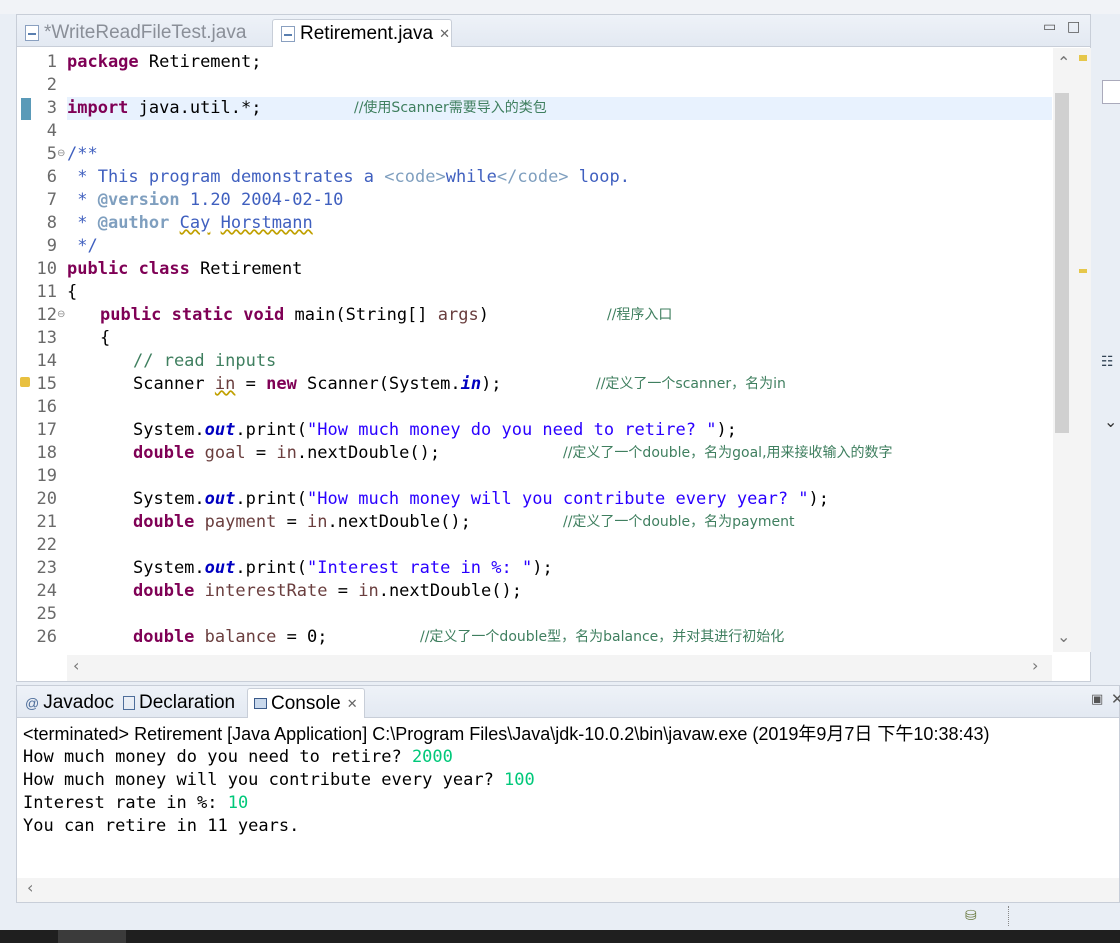  I want to click on tab-retirement: Retirement.java ✕, so click(362, 33).